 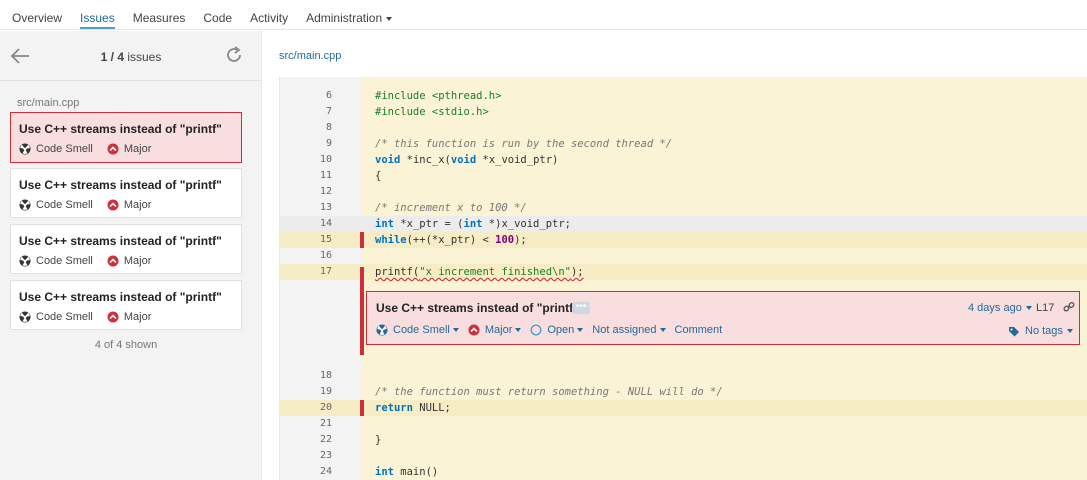 I want to click on code-line: 11 {, so click(x=683, y=176).